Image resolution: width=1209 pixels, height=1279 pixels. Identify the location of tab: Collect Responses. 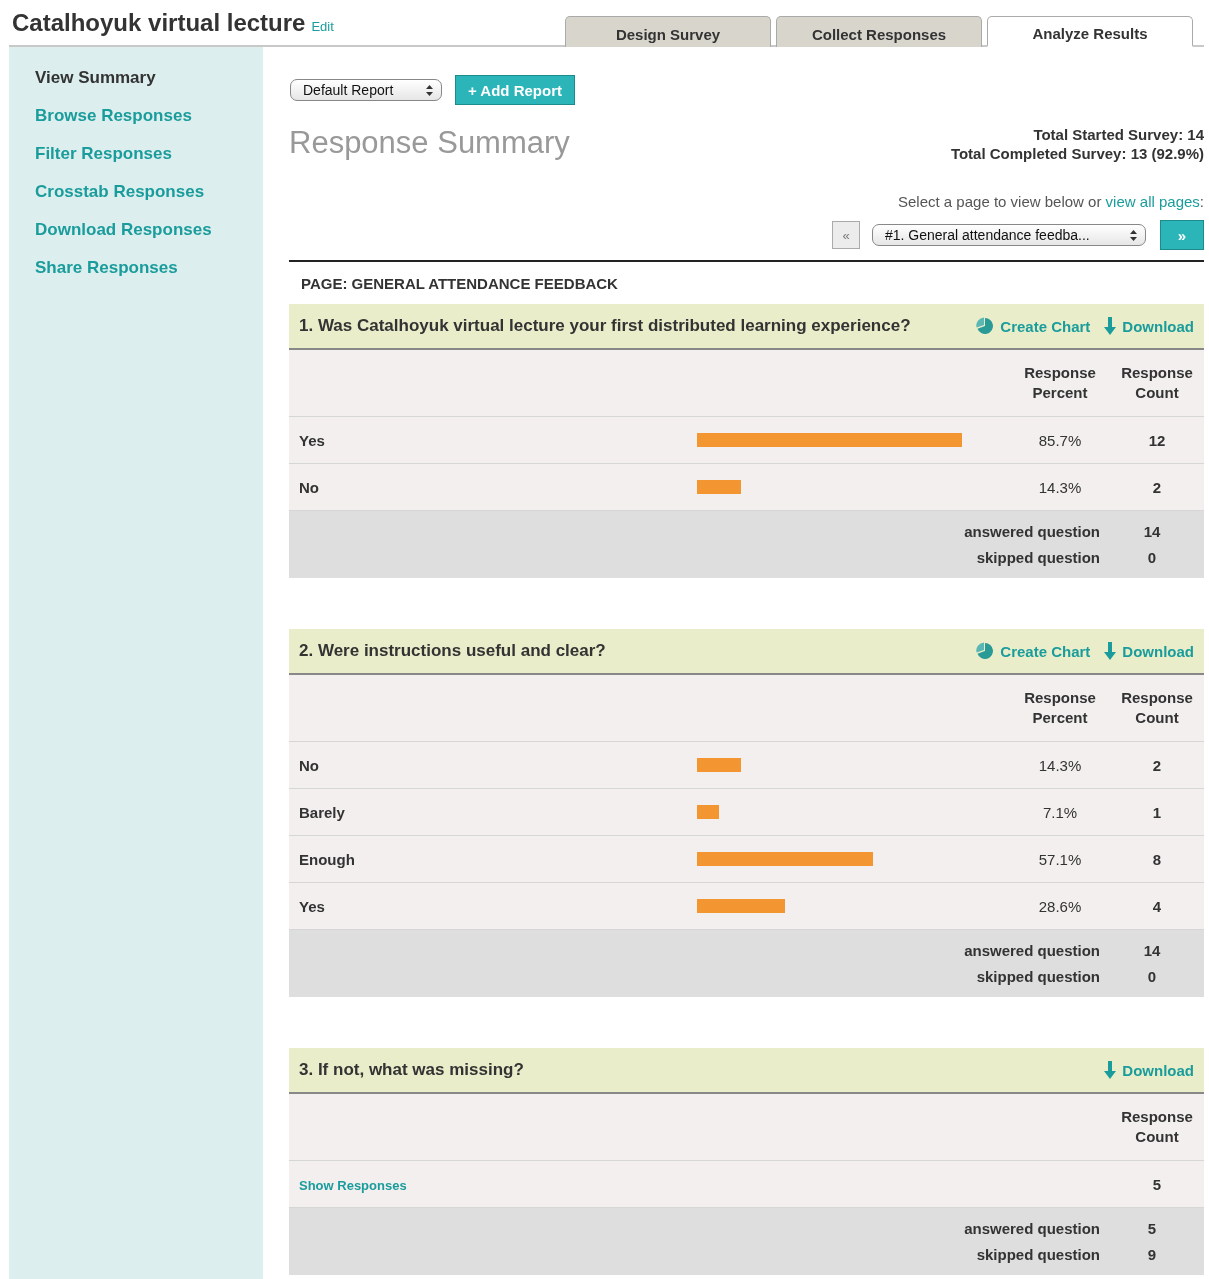
(879, 31).